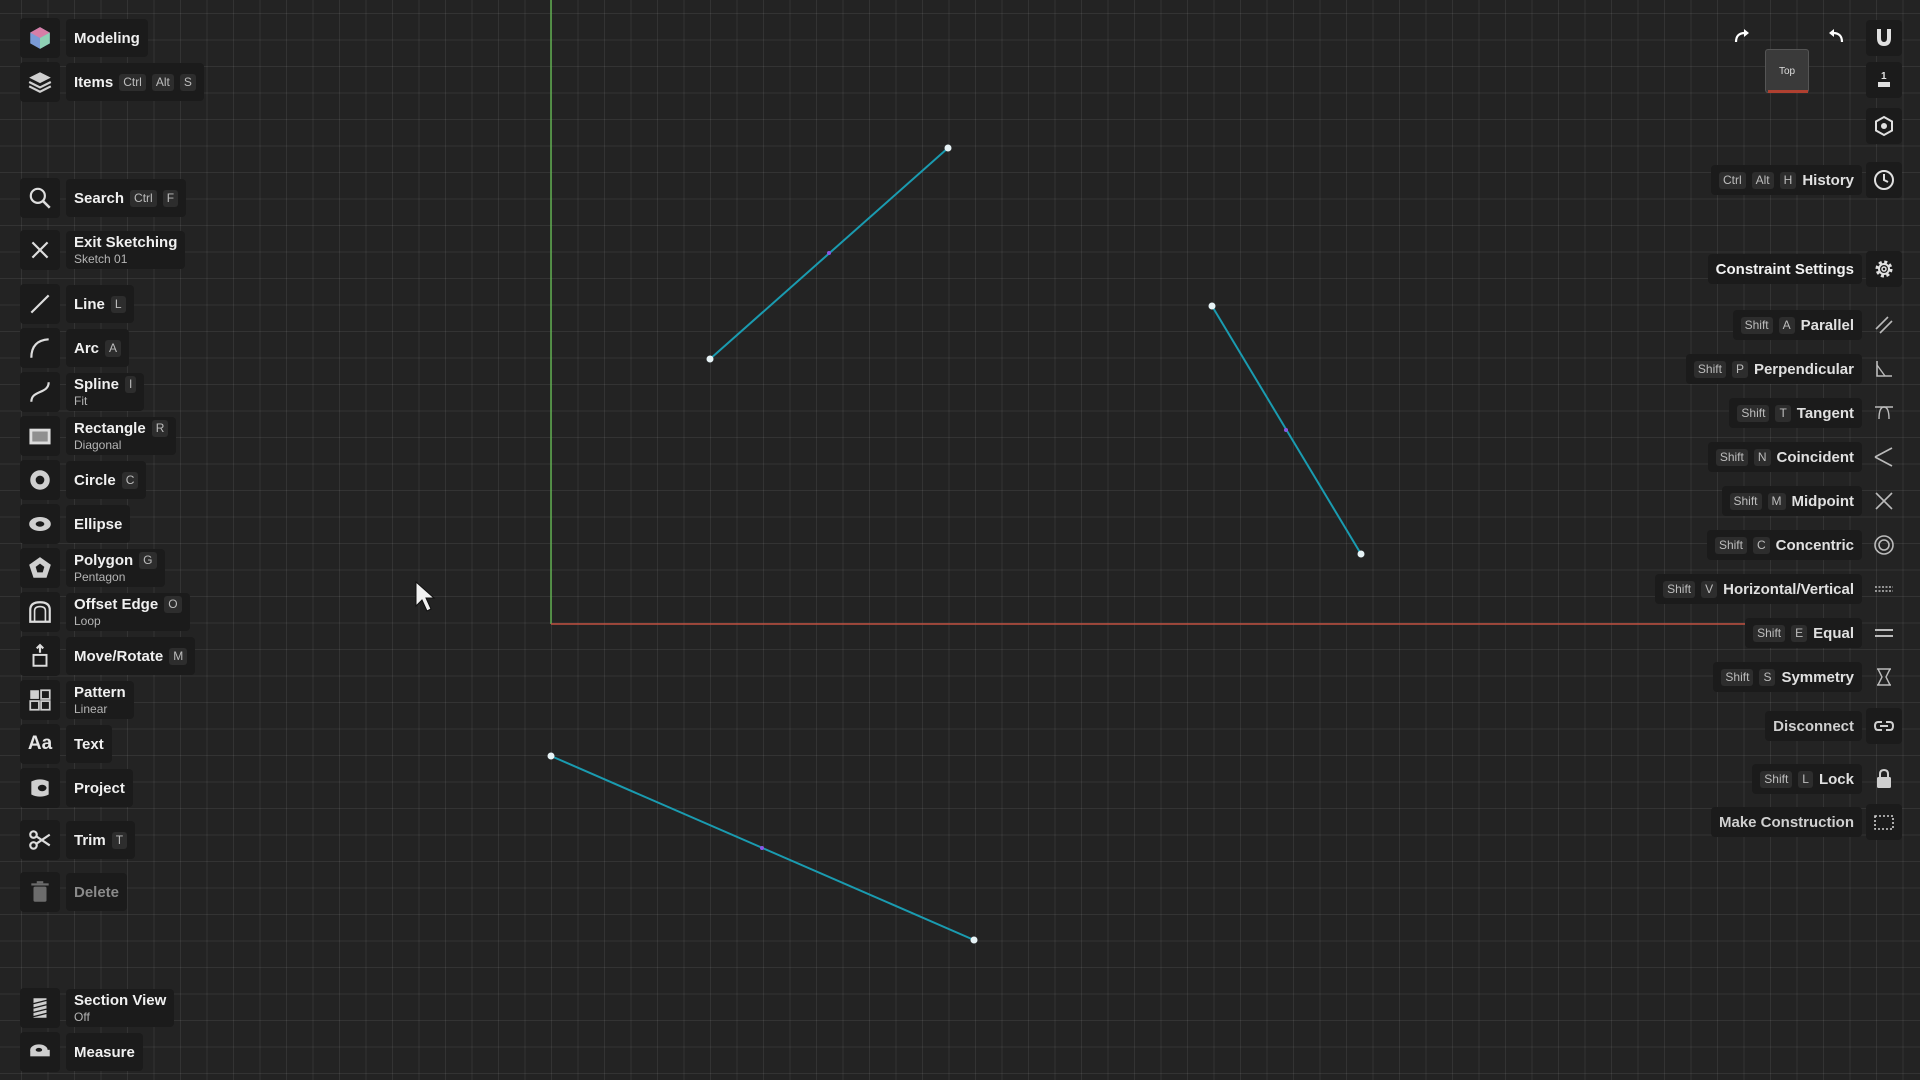 The width and height of the screenshot is (1920, 1080). I want to click on arc-tool-button: Arc A, so click(98, 348).